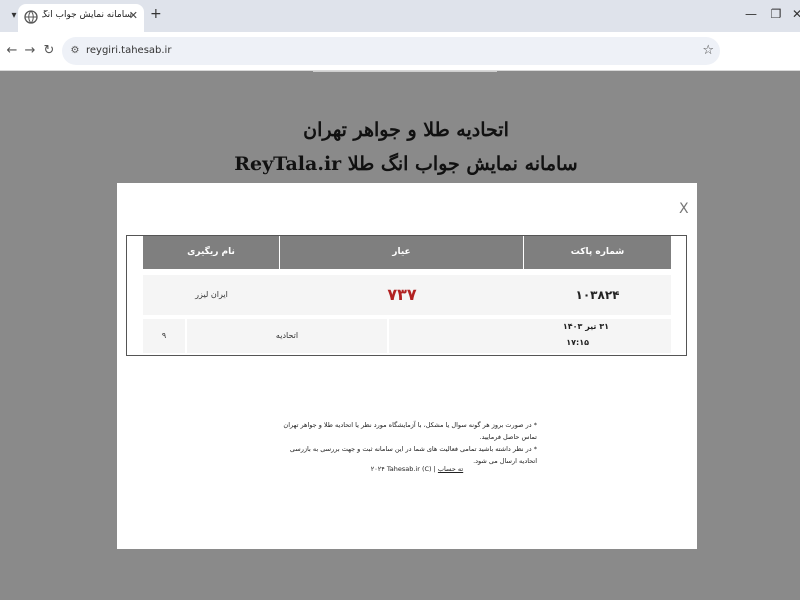 The image size is (800, 600). Describe the element at coordinates (75, 51) in the screenshot. I see `site-settings-icon: ⚙` at that location.